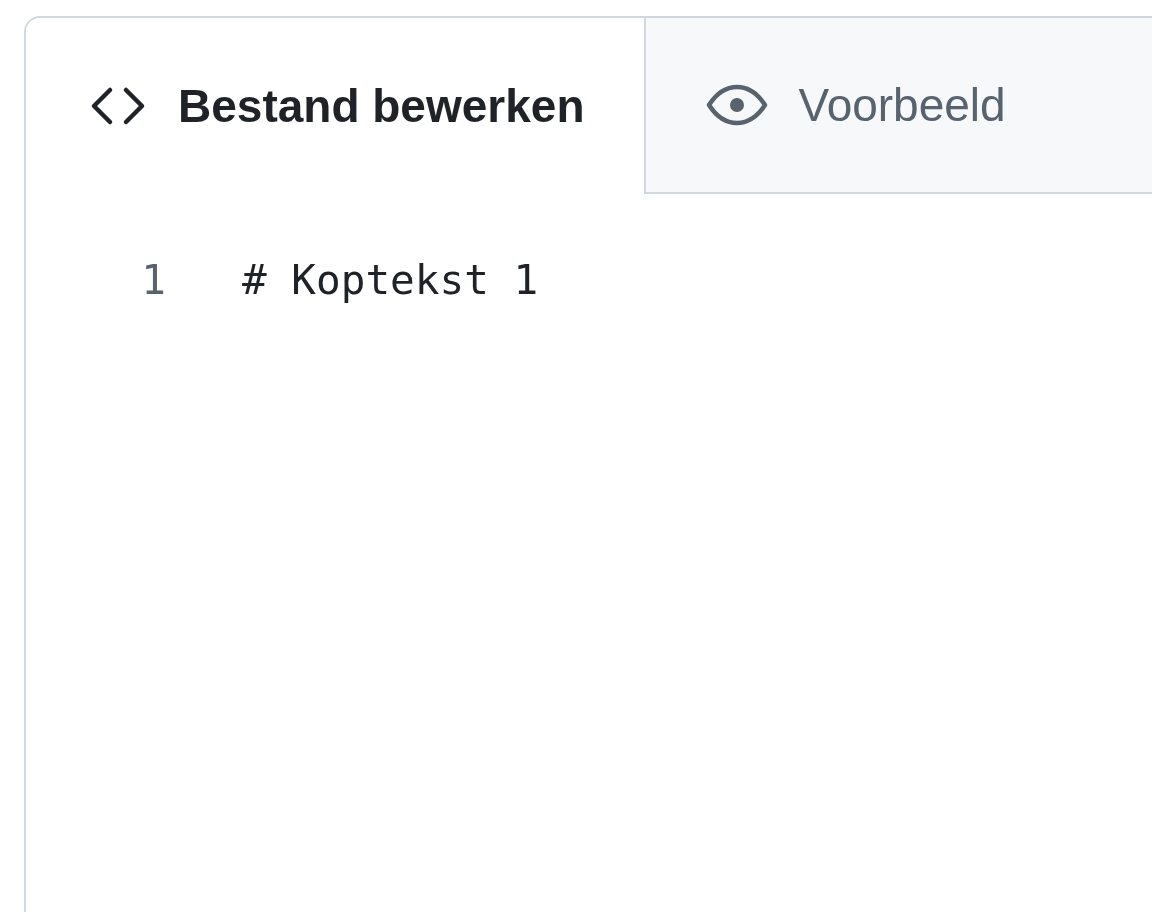 Image resolution: width=1152 pixels, height=912 pixels. What do you see at coordinates (153, 280) in the screenshot?
I see `line-number: 1` at bounding box center [153, 280].